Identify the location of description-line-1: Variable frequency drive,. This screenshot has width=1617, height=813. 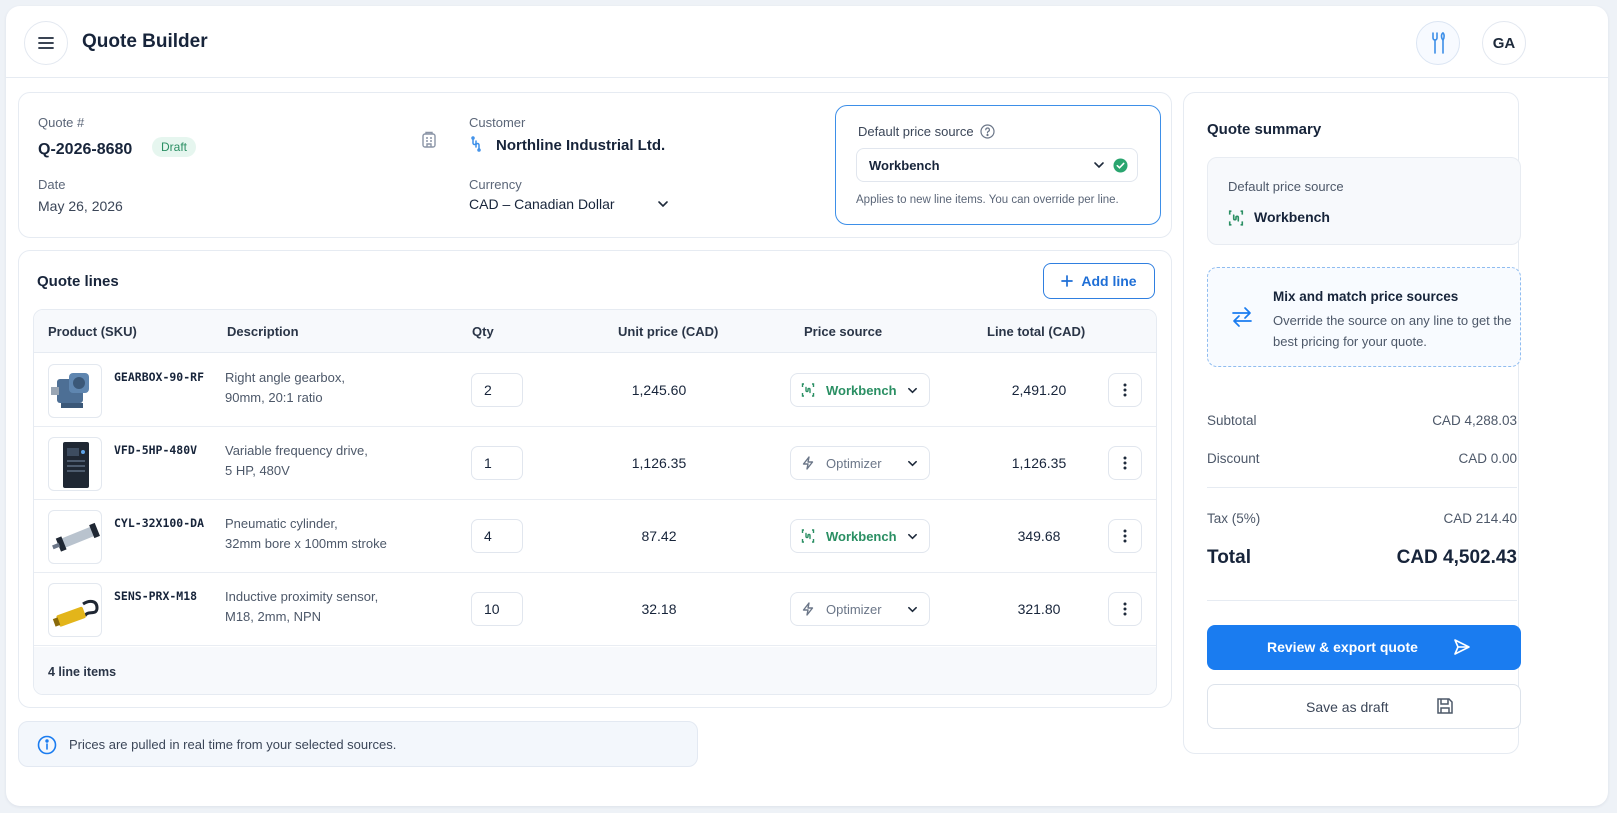
(296, 450).